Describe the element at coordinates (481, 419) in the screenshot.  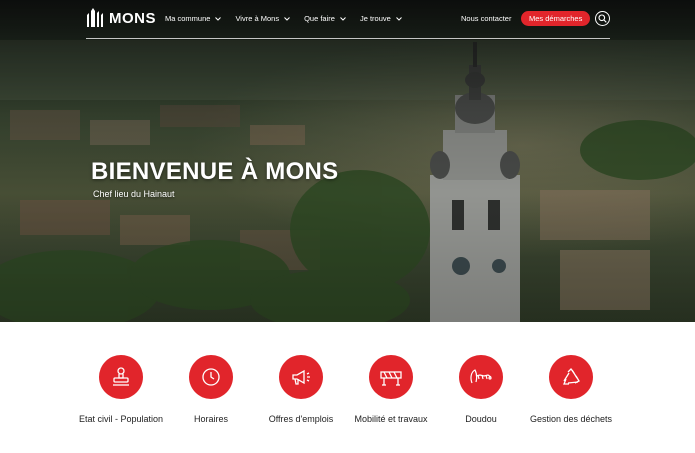
I see `service-label: Doudou` at that location.